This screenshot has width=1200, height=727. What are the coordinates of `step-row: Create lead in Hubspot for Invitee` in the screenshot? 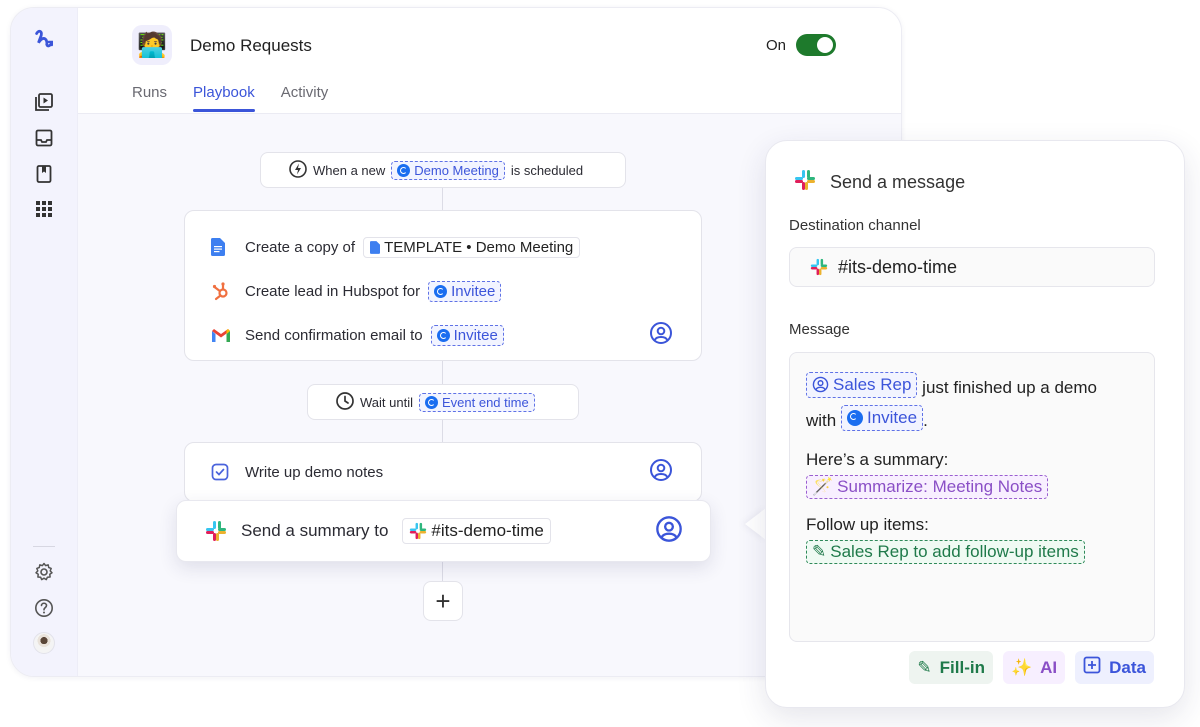 It's located at (443, 291).